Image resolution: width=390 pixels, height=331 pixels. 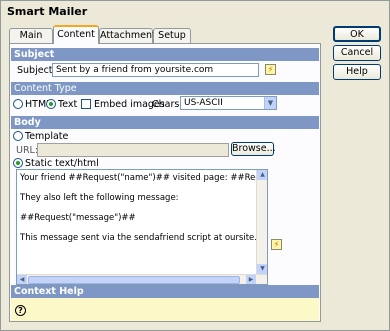 I want to click on chevron-down-icon: ▼, so click(x=270, y=103).